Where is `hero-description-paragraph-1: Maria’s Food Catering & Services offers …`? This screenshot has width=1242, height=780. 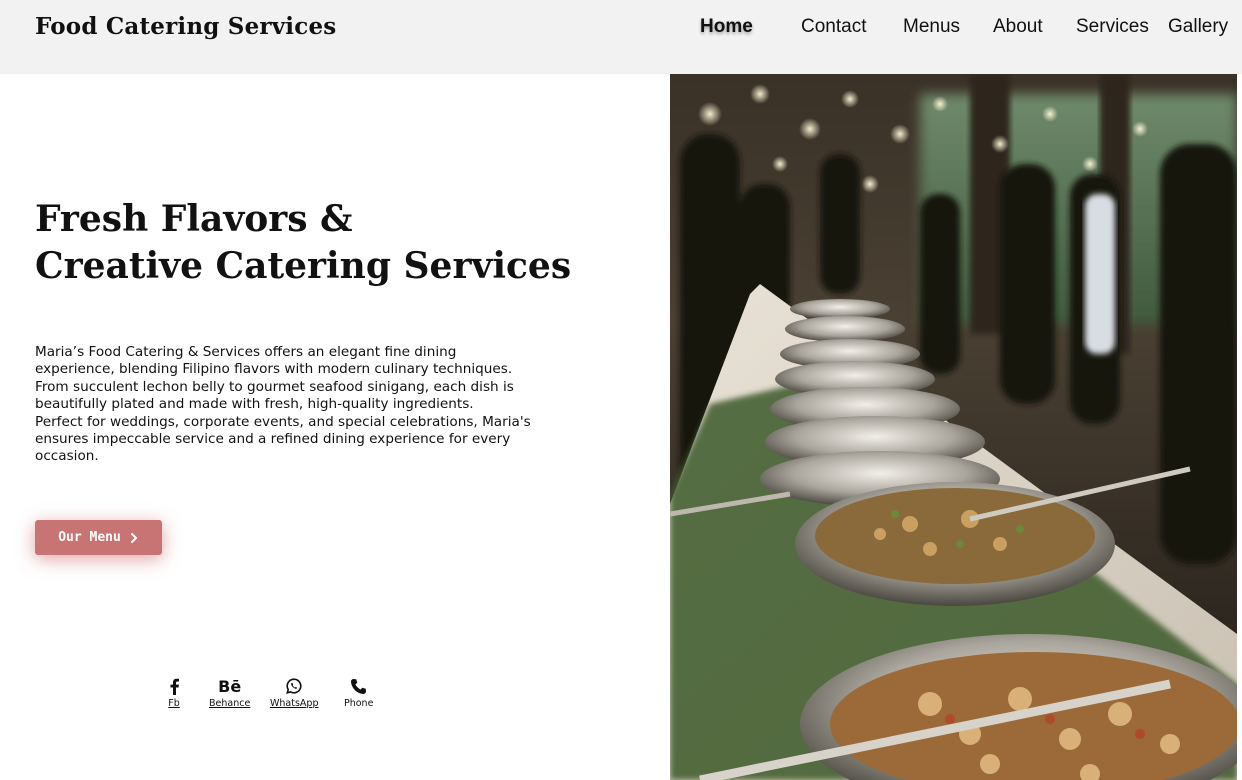 hero-description-paragraph-1: Maria’s Food Catering & Services offers … is located at coordinates (274, 378).